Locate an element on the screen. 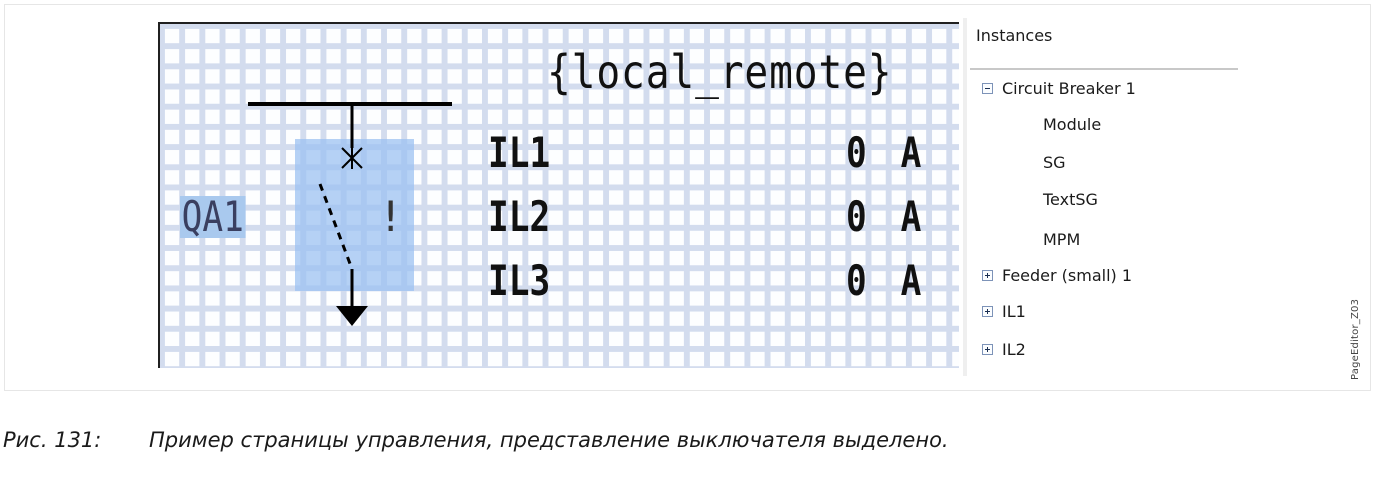 The width and height of the screenshot is (1375, 485). tree-item-module: Module is located at coordinates (1072, 124).